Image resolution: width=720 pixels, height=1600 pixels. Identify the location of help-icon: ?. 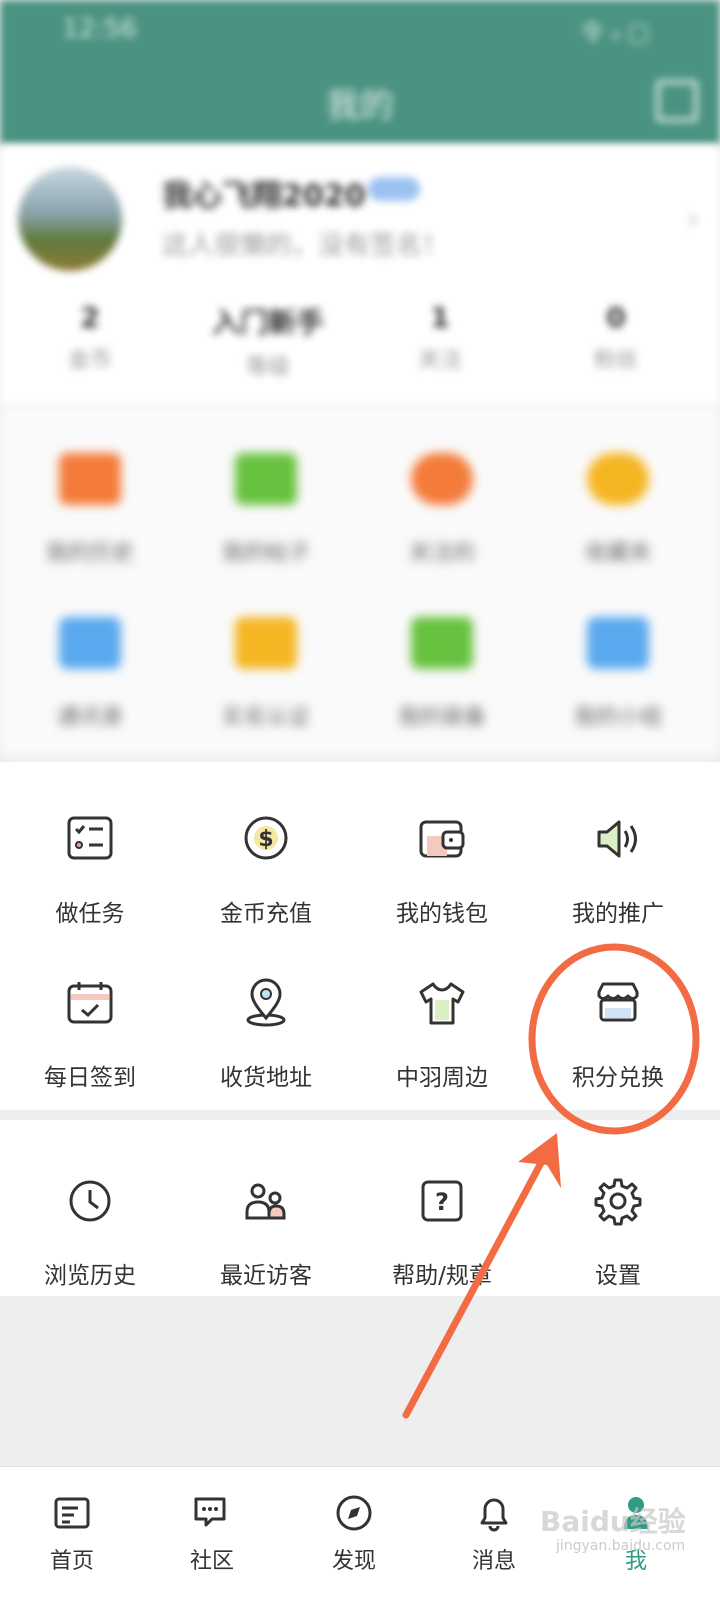
(442, 1201).